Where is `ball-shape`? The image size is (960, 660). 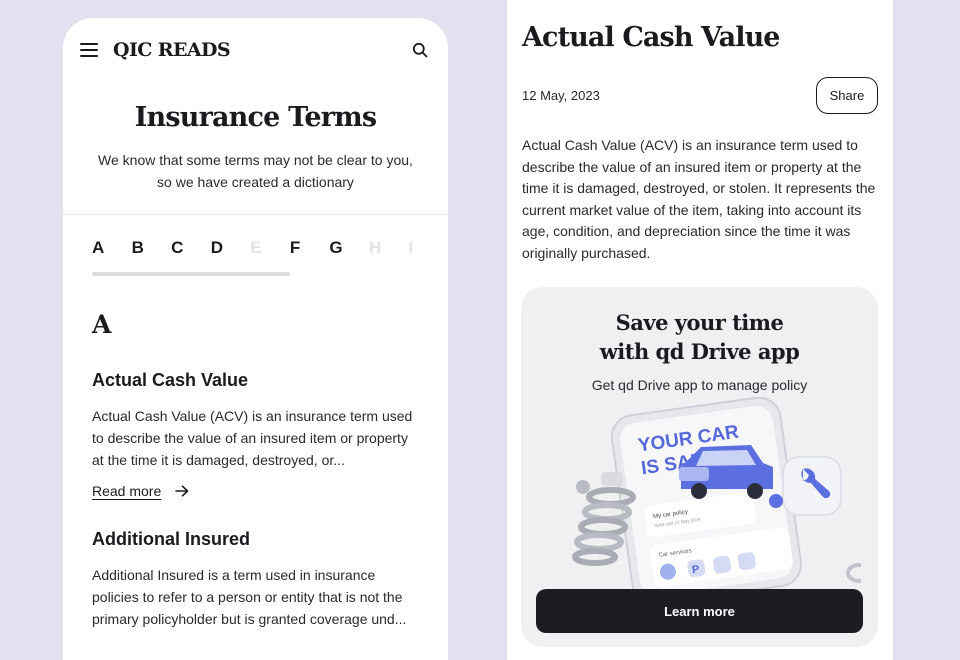
ball-shape is located at coordinates (583, 487).